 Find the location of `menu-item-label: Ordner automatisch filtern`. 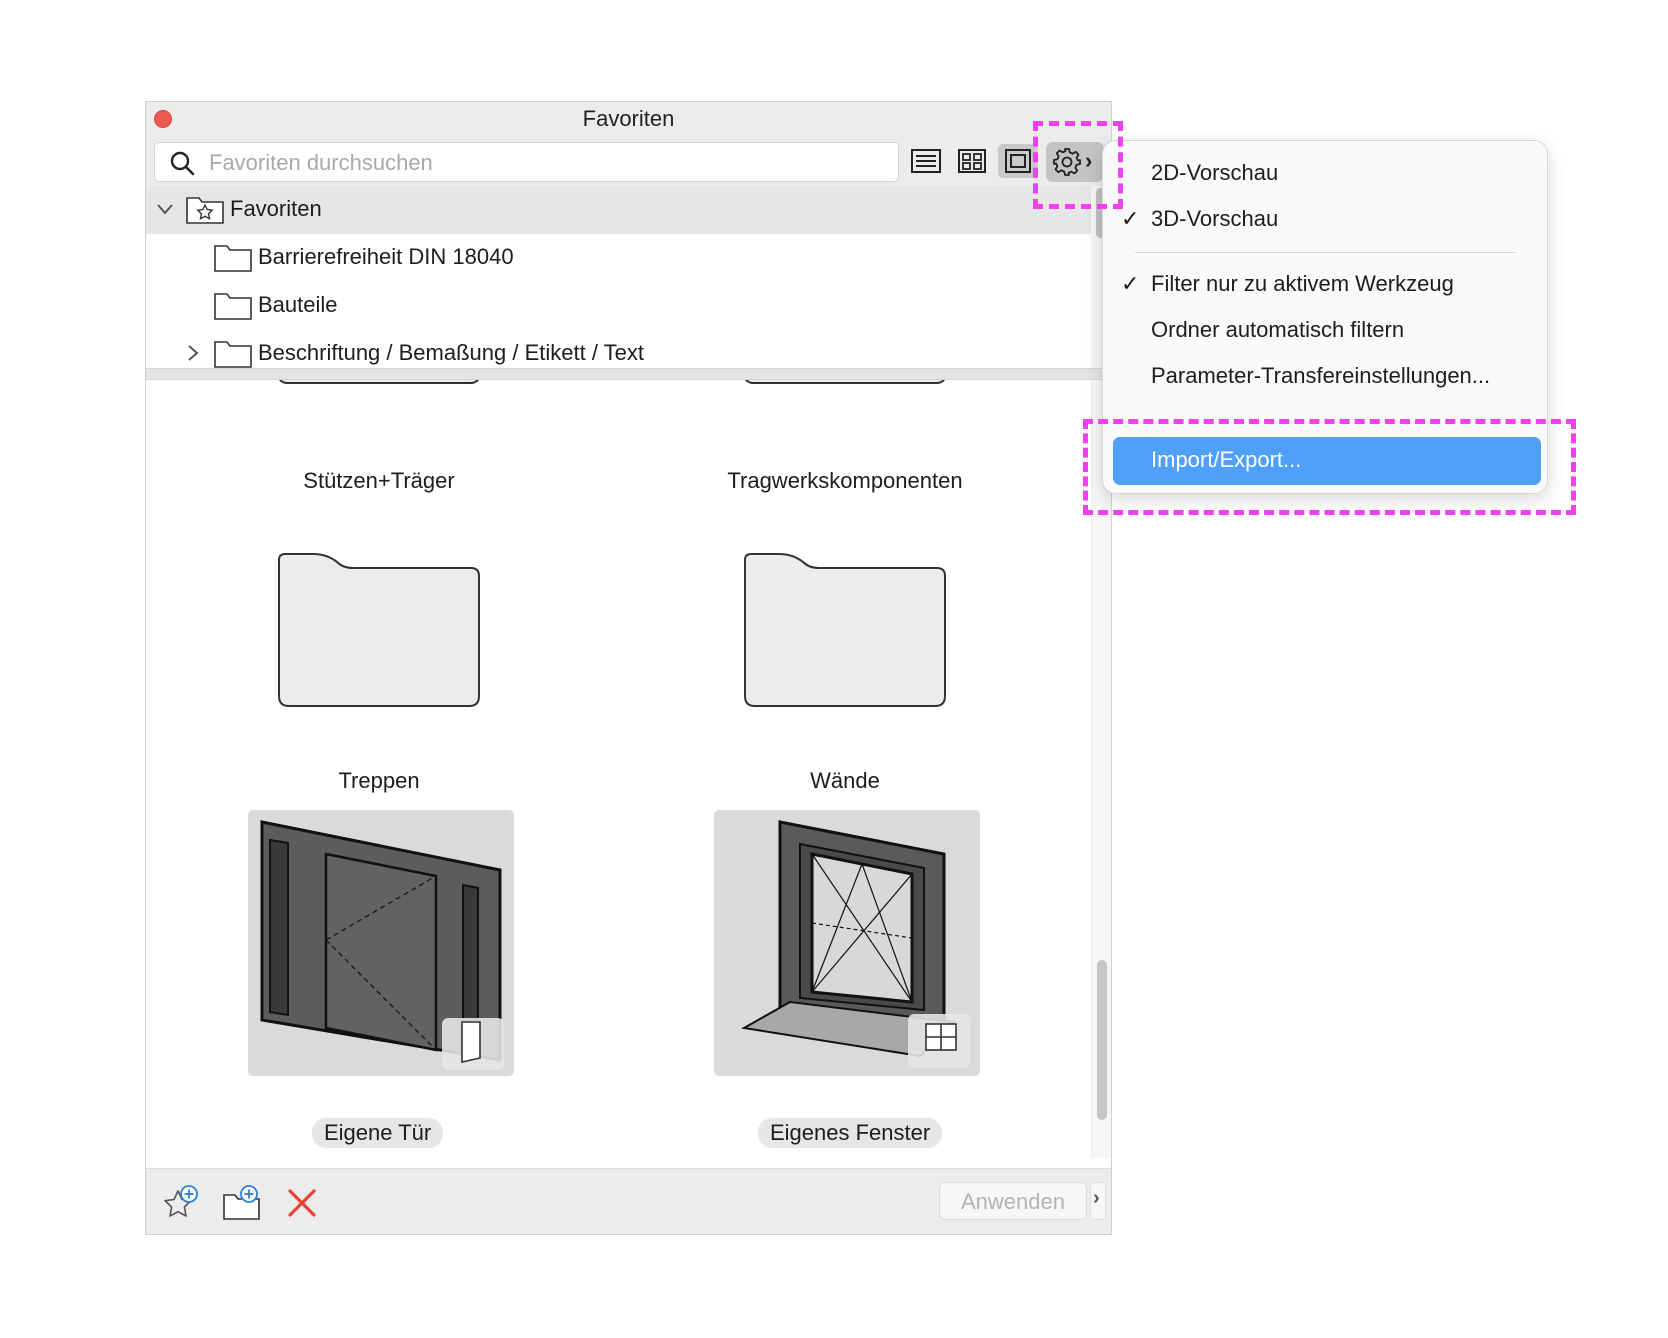

menu-item-label: Ordner automatisch filtern is located at coordinates (1278, 329).